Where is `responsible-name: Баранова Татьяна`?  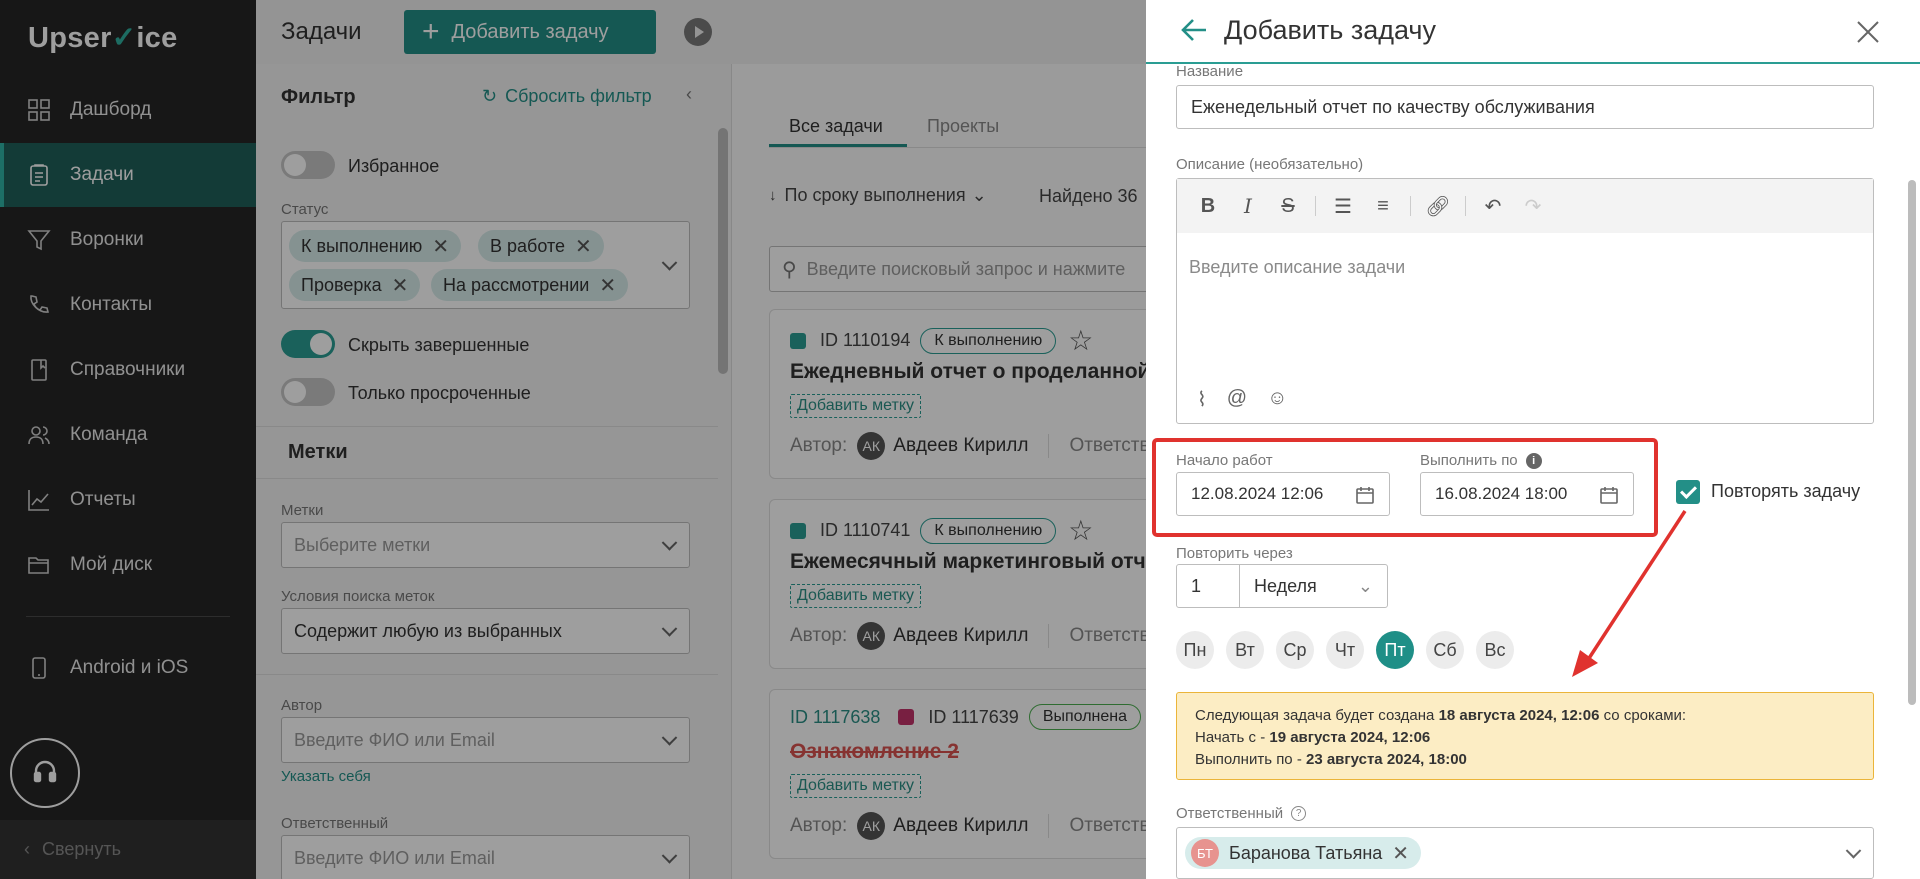 responsible-name: Баранова Татьяна is located at coordinates (1306, 852).